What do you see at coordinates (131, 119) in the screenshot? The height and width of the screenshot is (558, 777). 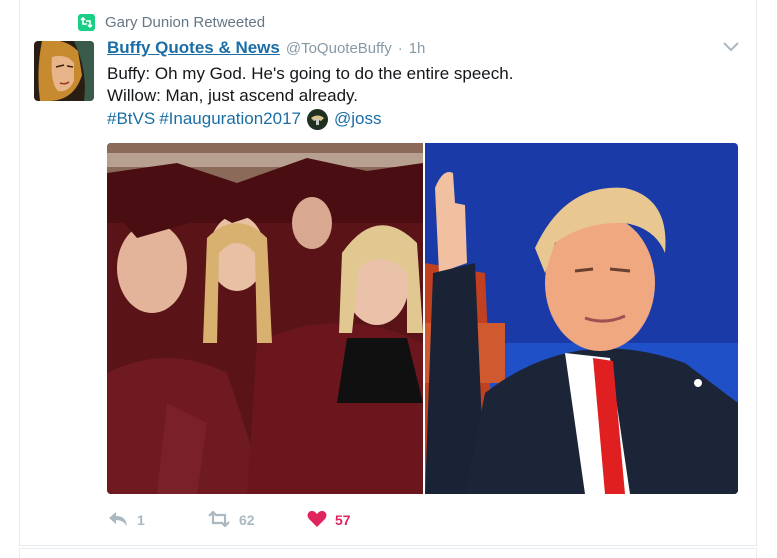 I see `hashtag-btvs: #BtVS` at bounding box center [131, 119].